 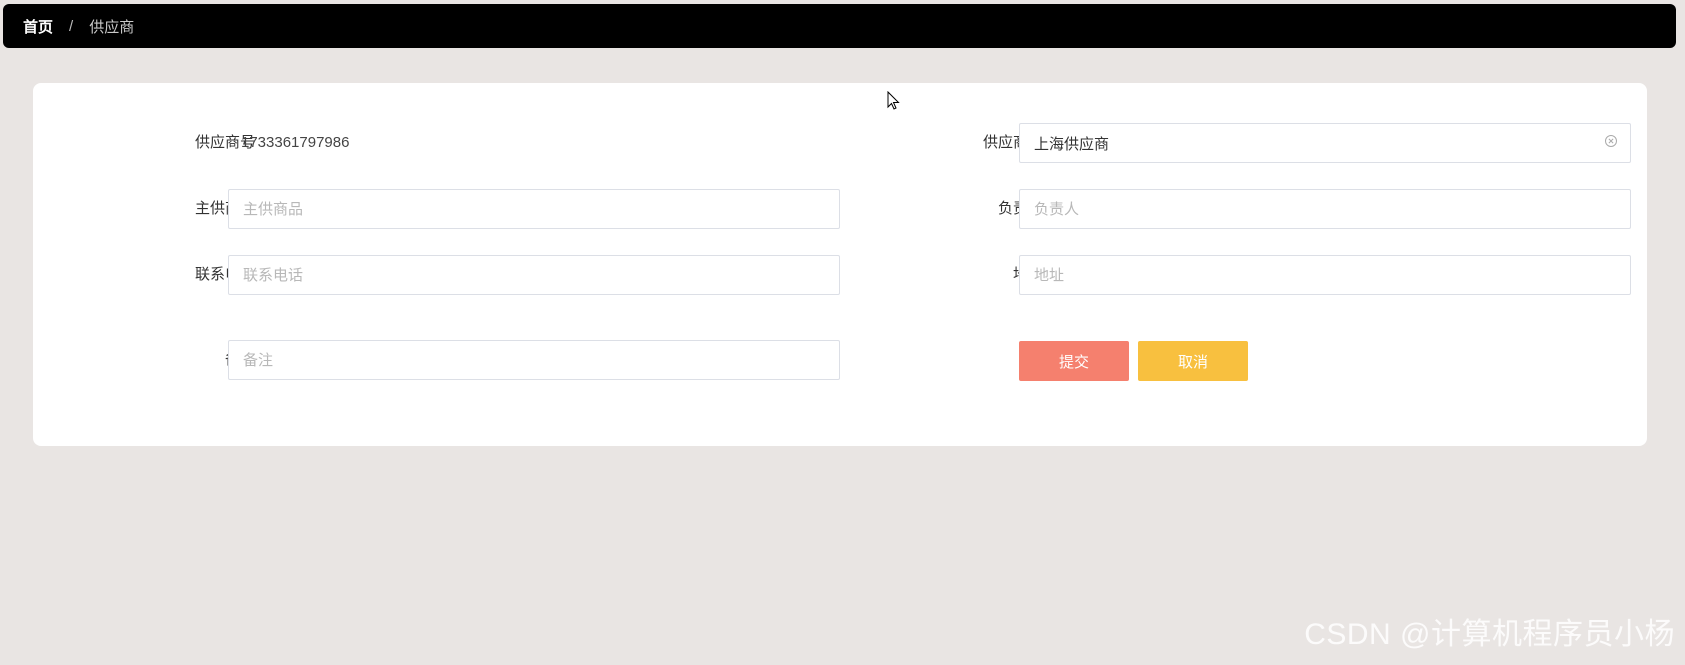 What do you see at coordinates (893, 100) in the screenshot?
I see `mouse-cursor-icon` at bounding box center [893, 100].